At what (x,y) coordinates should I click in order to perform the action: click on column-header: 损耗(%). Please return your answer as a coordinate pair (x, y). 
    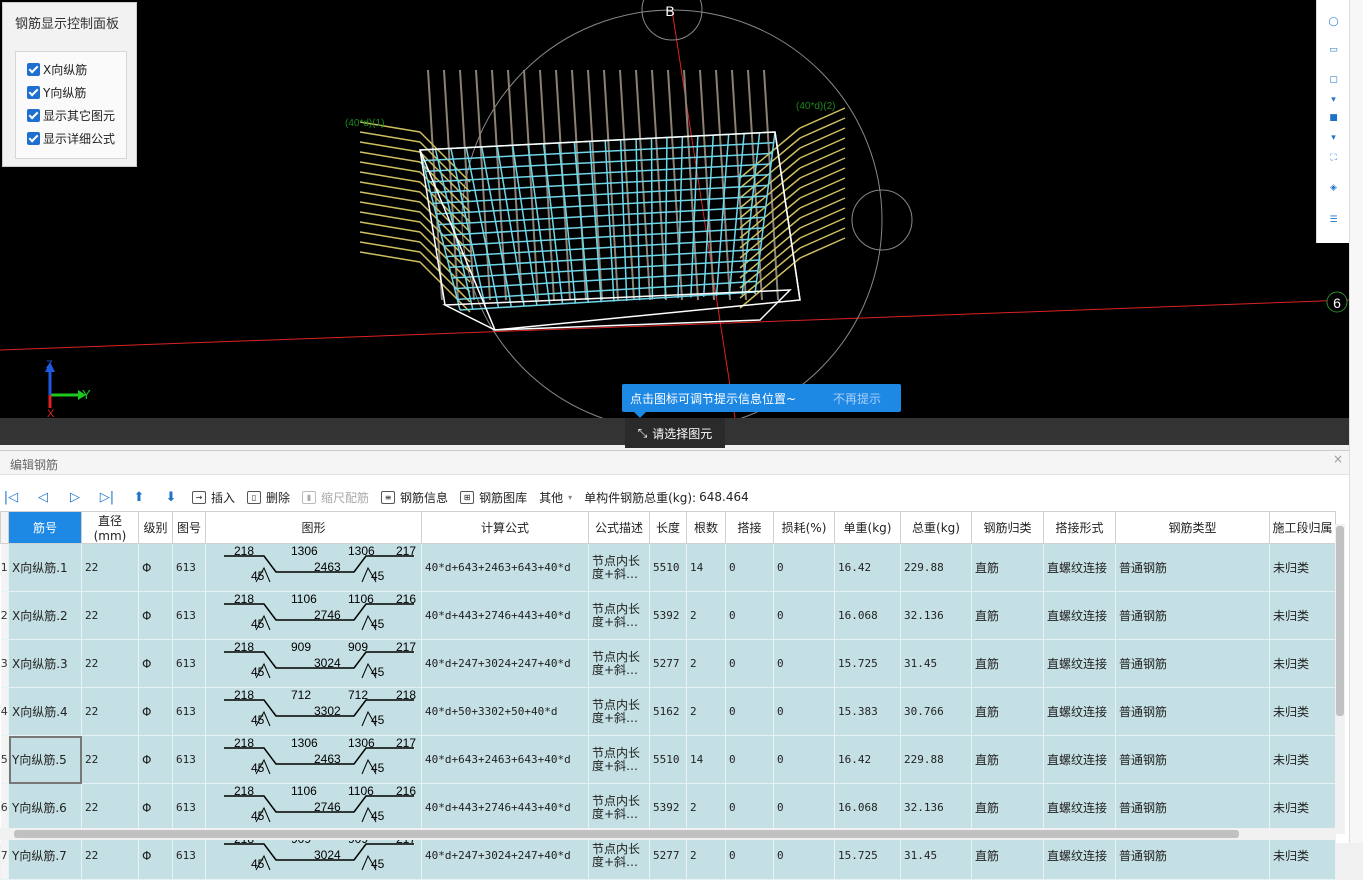
    Looking at the image, I should click on (804, 527).